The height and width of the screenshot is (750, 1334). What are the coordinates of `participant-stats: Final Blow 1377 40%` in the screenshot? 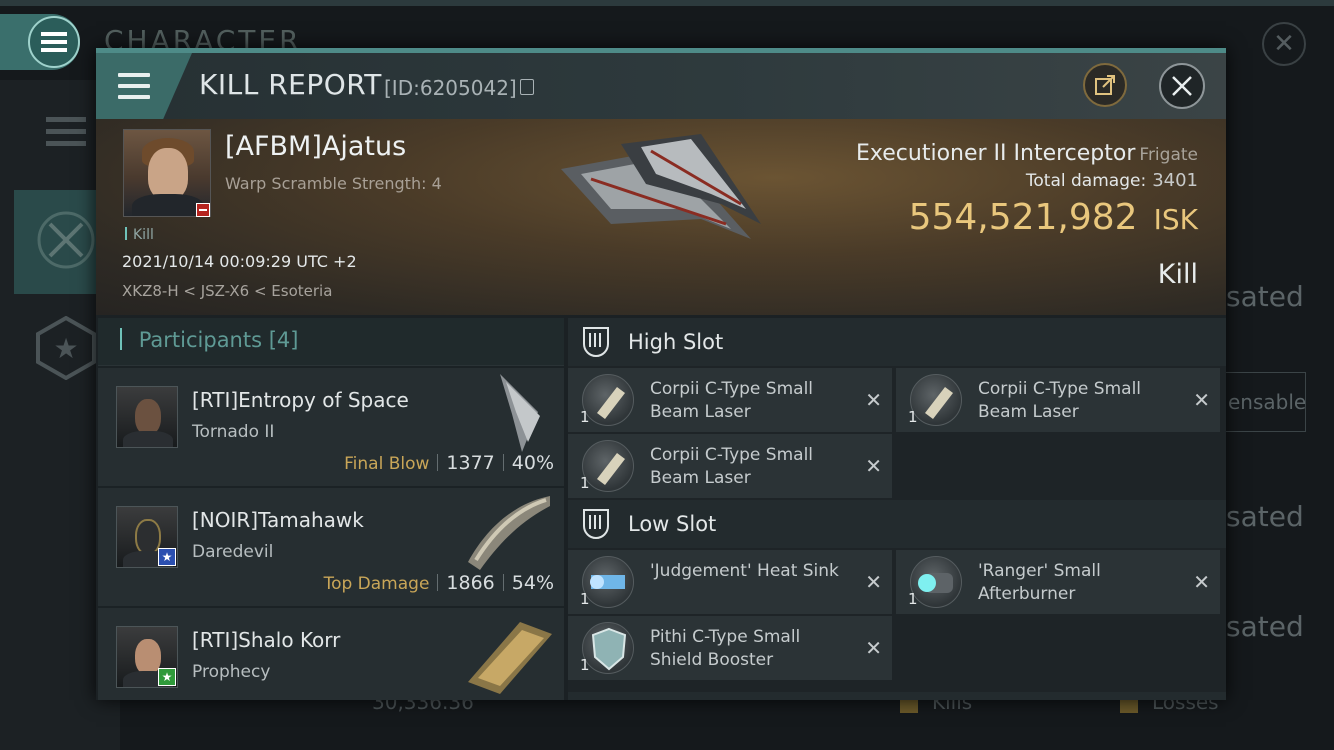 It's located at (449, 463).